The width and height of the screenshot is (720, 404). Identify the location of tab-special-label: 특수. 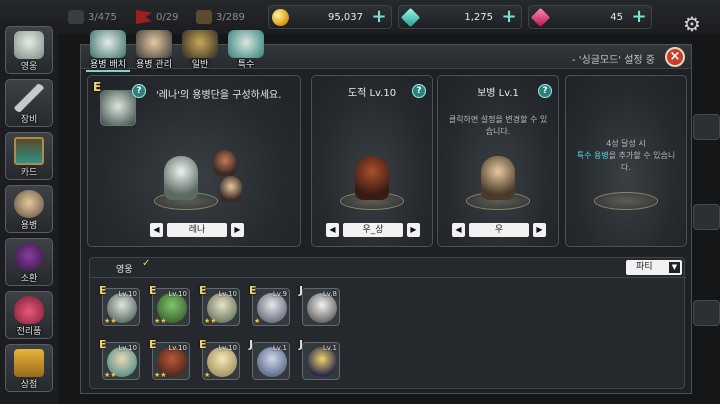
(246, 65).